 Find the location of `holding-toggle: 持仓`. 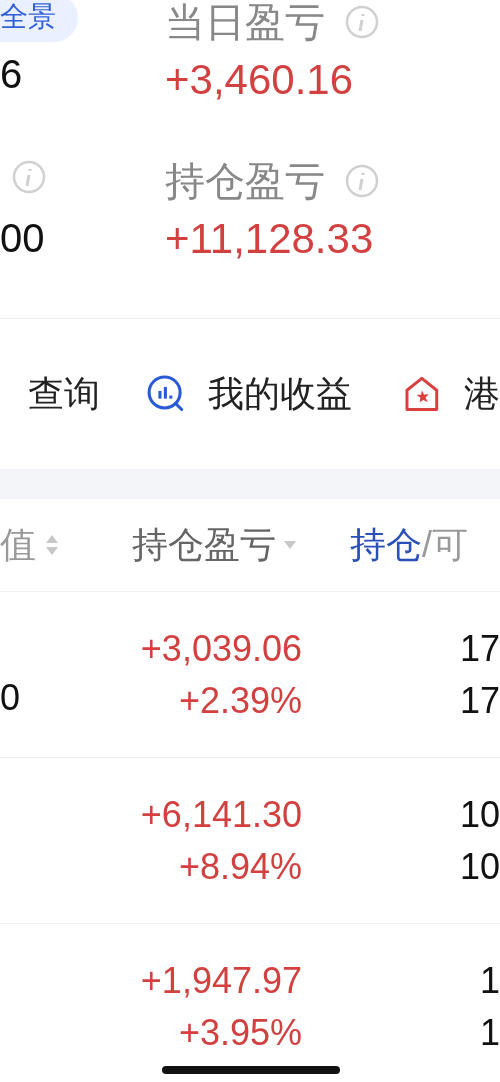

holding-toggle: 持仓 is located at coordinates (386, 545).